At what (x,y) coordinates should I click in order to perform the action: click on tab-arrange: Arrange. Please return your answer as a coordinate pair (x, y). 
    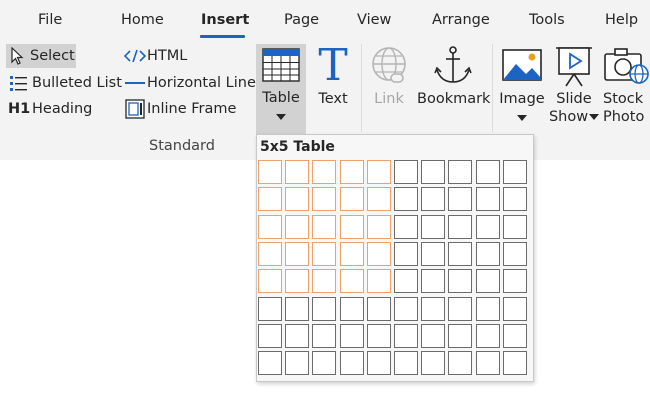
    Looking at the image, I should click on (461, 20).